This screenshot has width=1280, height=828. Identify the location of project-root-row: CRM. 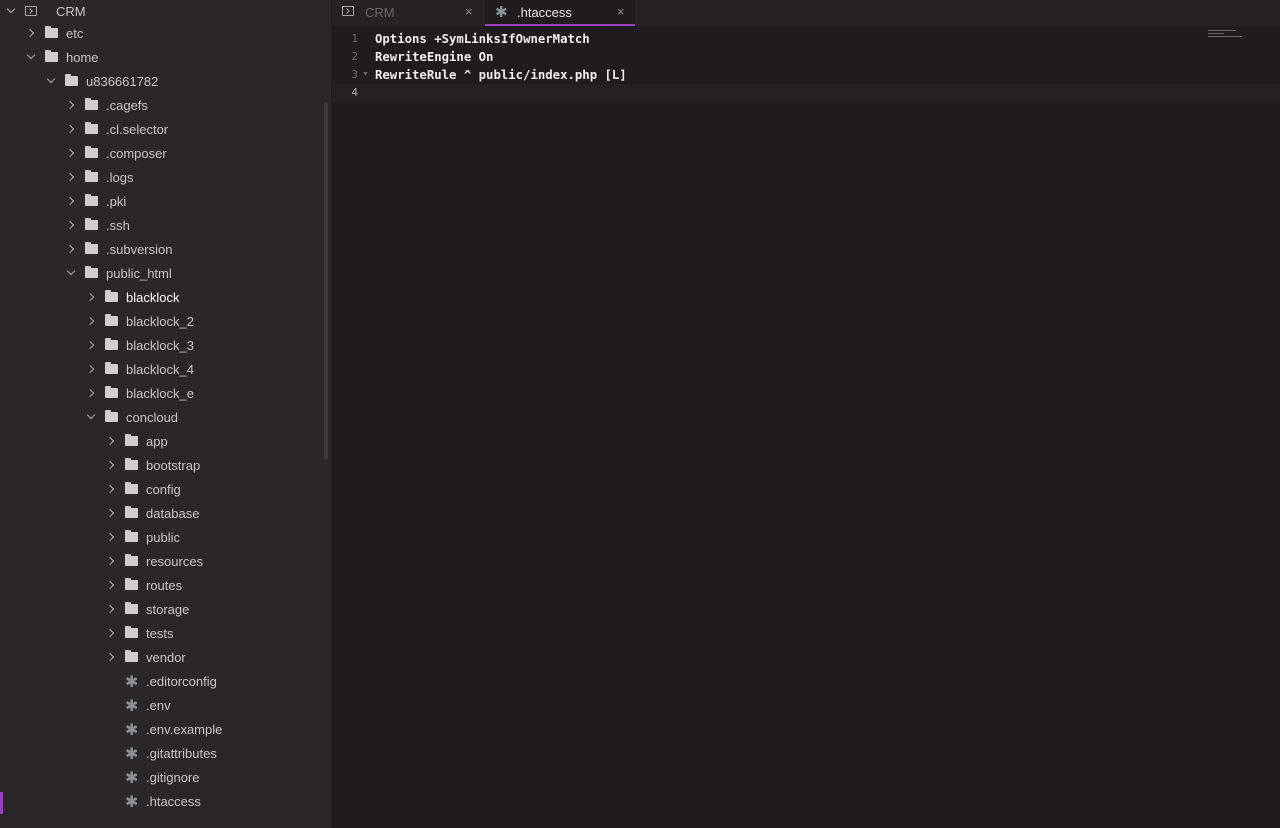
(165, 12).